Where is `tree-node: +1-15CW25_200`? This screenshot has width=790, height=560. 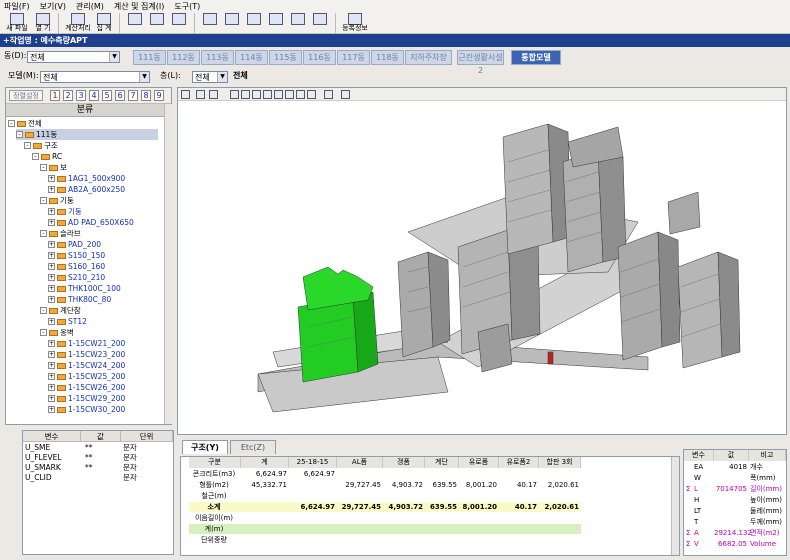 tree-node: +1-15CW25_200 is located at coordinates (86, 376).